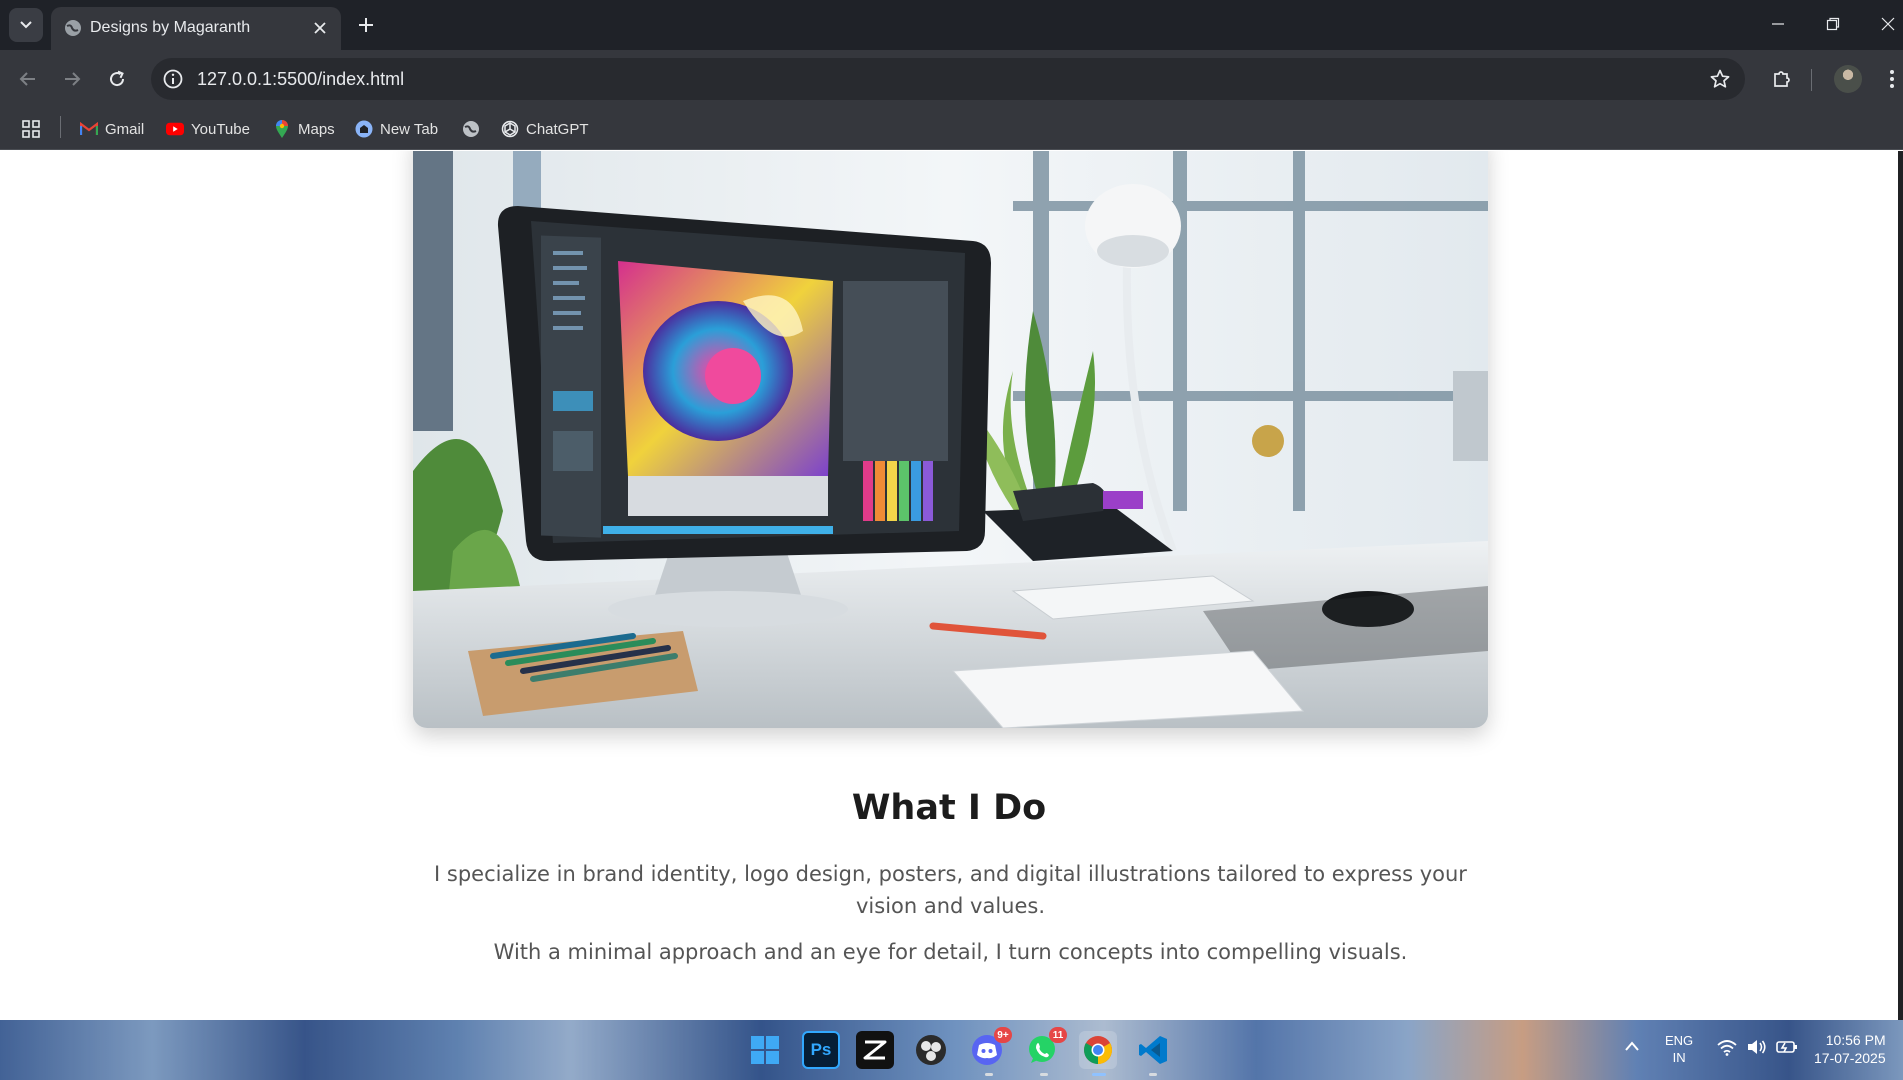 The image size is (1903, 1080). I want to click on taskbar-photoshop: Ps, so click(821, 1050).